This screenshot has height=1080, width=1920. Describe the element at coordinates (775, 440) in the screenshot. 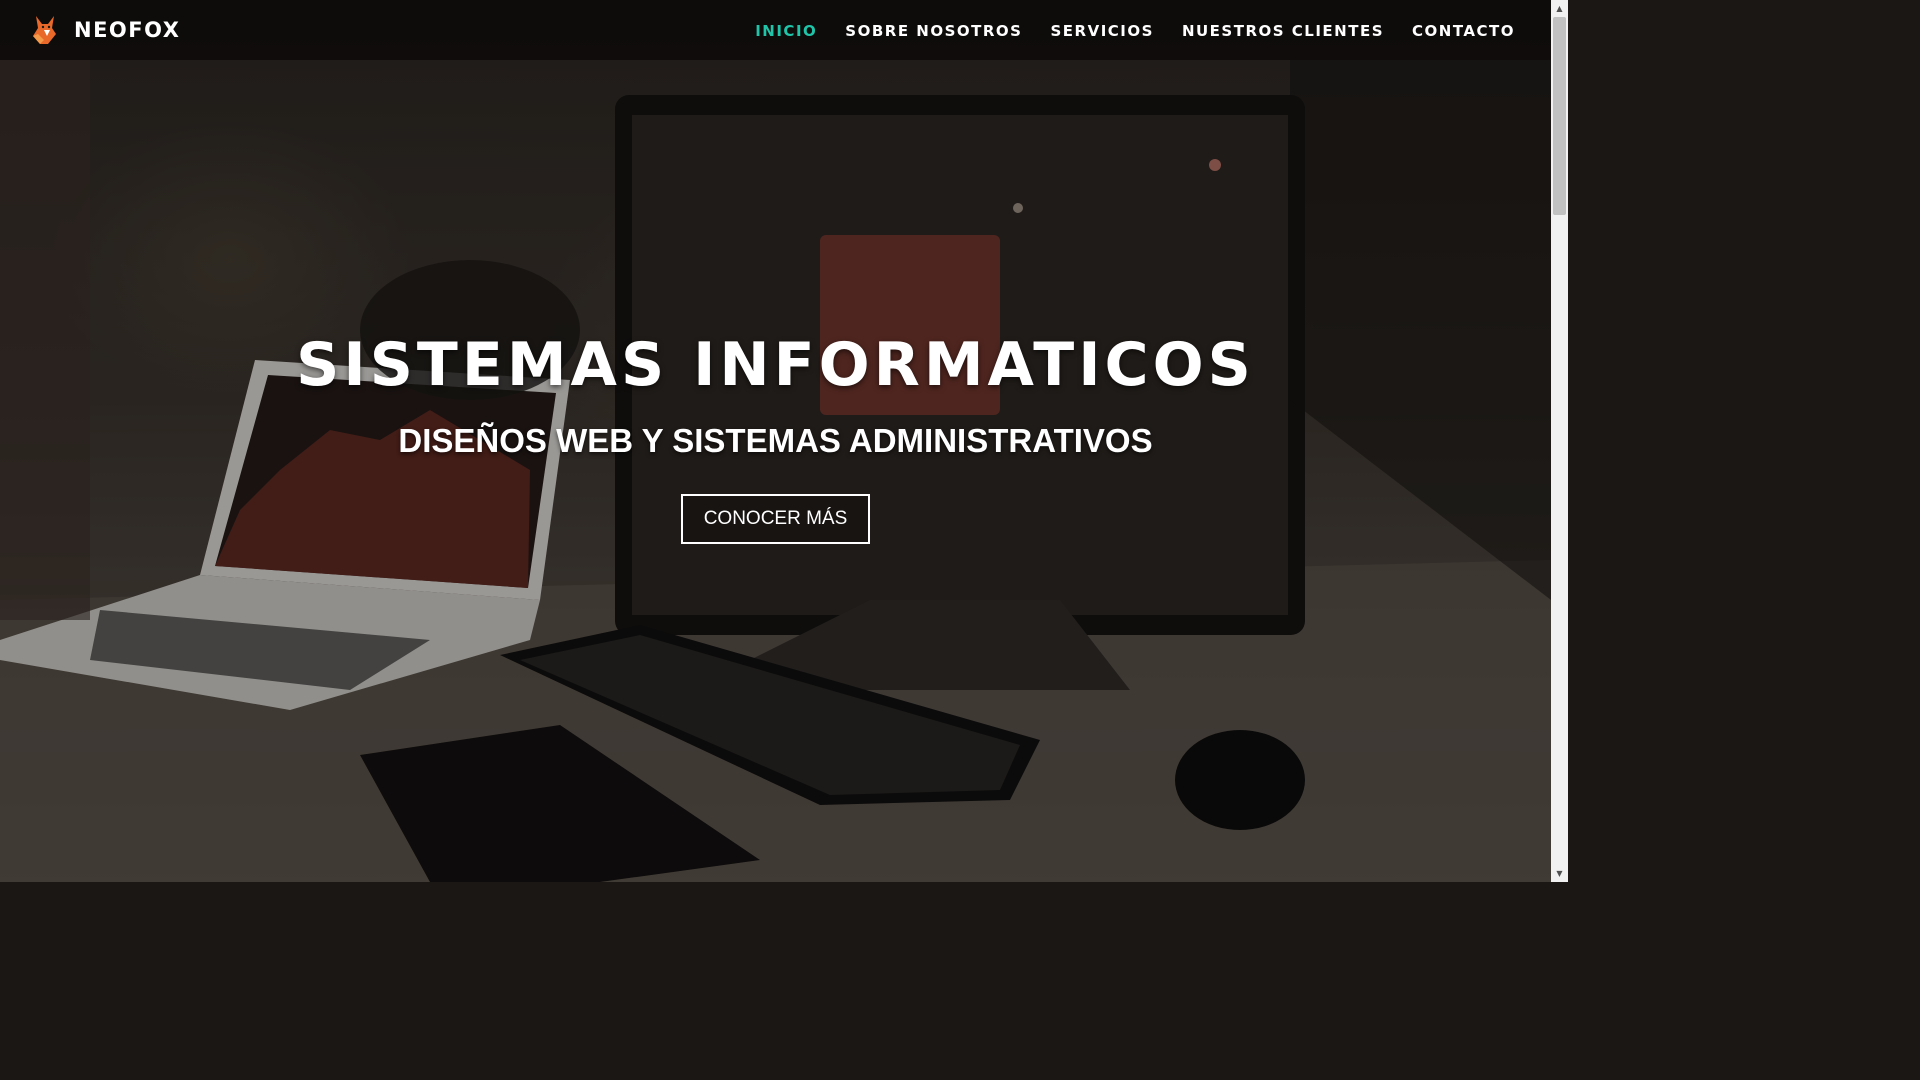

I see `hero-subtitle: DISEÑOS WEB Y SISTEMAS ADMINISTRATIVOS` at that location.